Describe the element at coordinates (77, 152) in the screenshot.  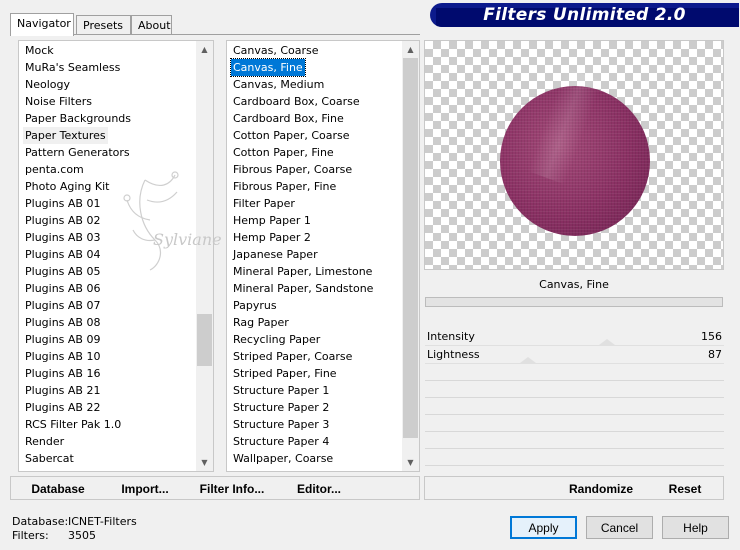
I see `category-list-item: Pattern Generators` at that location.